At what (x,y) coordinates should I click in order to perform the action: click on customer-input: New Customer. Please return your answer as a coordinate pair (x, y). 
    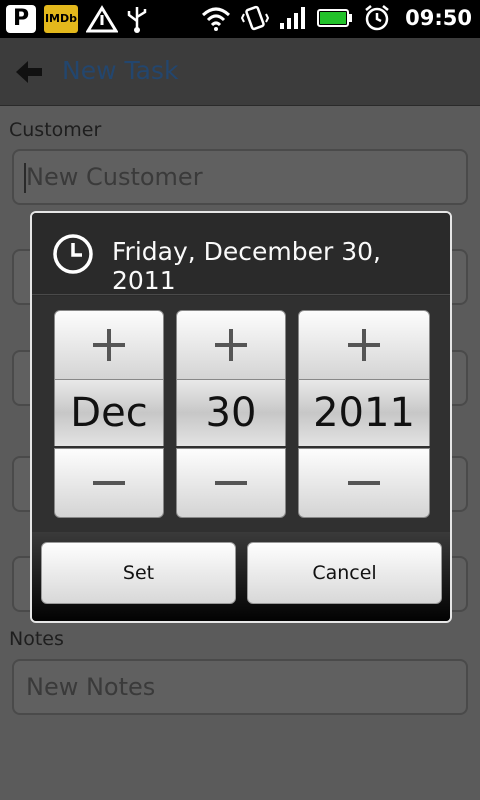
    Looking at the image, I should click on (240, 177).